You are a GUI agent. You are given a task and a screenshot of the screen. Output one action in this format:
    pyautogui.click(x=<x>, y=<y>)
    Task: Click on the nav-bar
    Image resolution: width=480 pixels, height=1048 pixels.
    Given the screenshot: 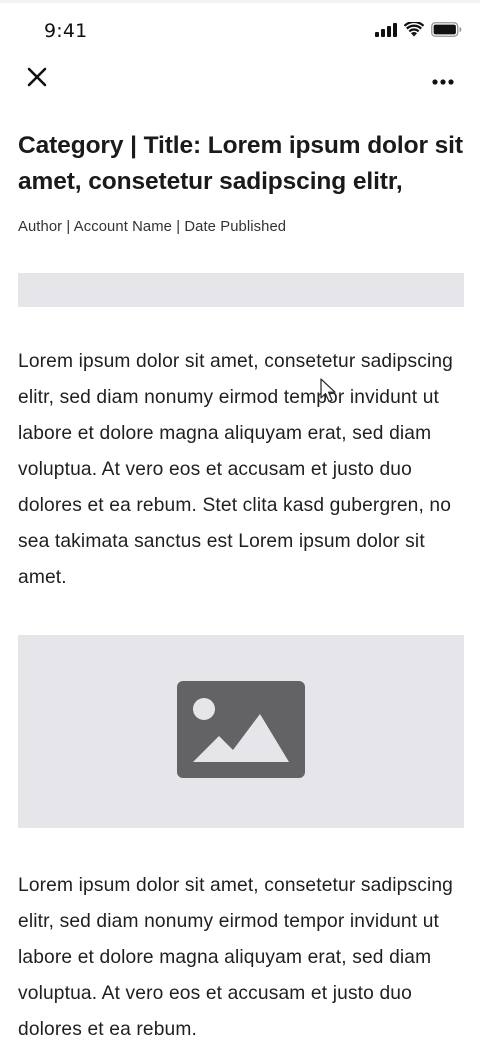 What is the action you would take?
    pyautogui.click(x=240, y=79)
    